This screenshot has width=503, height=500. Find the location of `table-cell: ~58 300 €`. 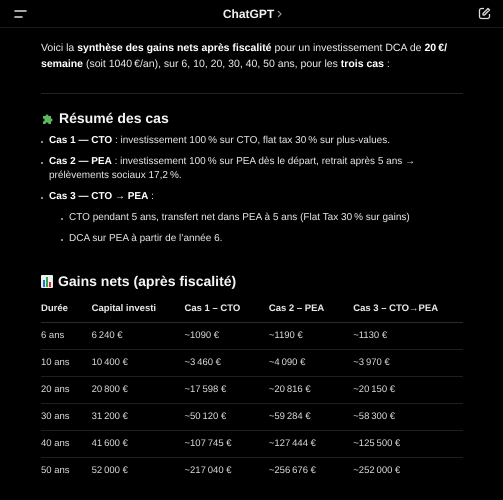

table-cell: ~58 300 € is located at coordinates (408, 417).